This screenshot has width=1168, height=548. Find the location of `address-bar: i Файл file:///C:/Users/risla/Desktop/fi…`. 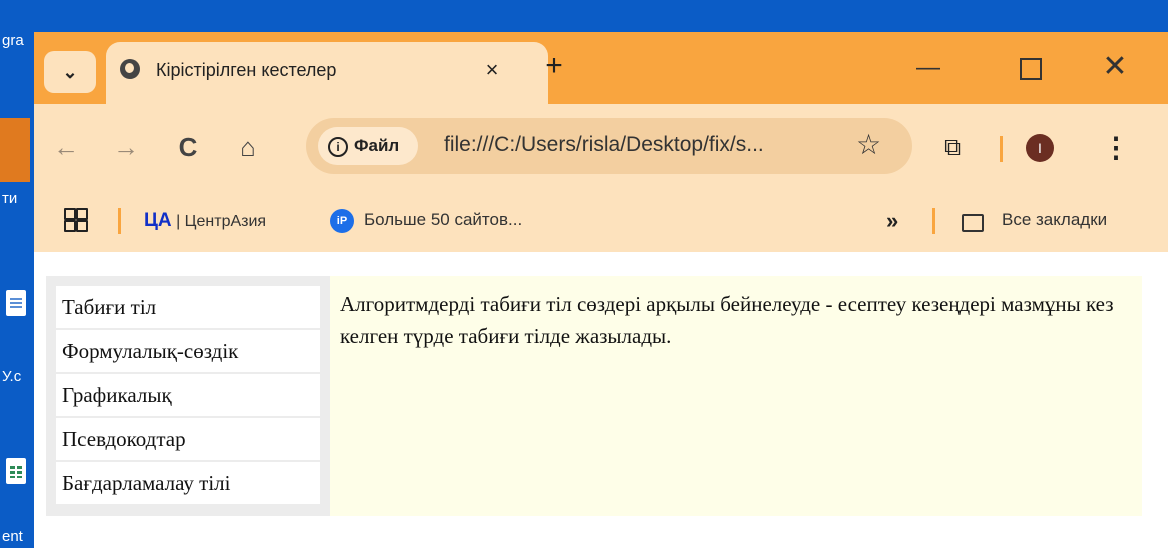

address-bar: i Файл file:///C:/Users/risla/Desktop/fi… is located at coordinates (609, 146).